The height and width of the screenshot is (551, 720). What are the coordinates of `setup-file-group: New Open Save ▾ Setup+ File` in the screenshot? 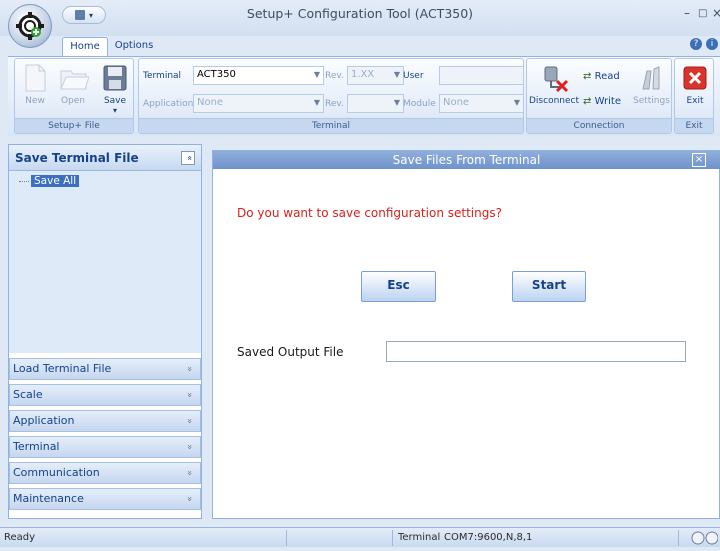 It's located at (74, 96).